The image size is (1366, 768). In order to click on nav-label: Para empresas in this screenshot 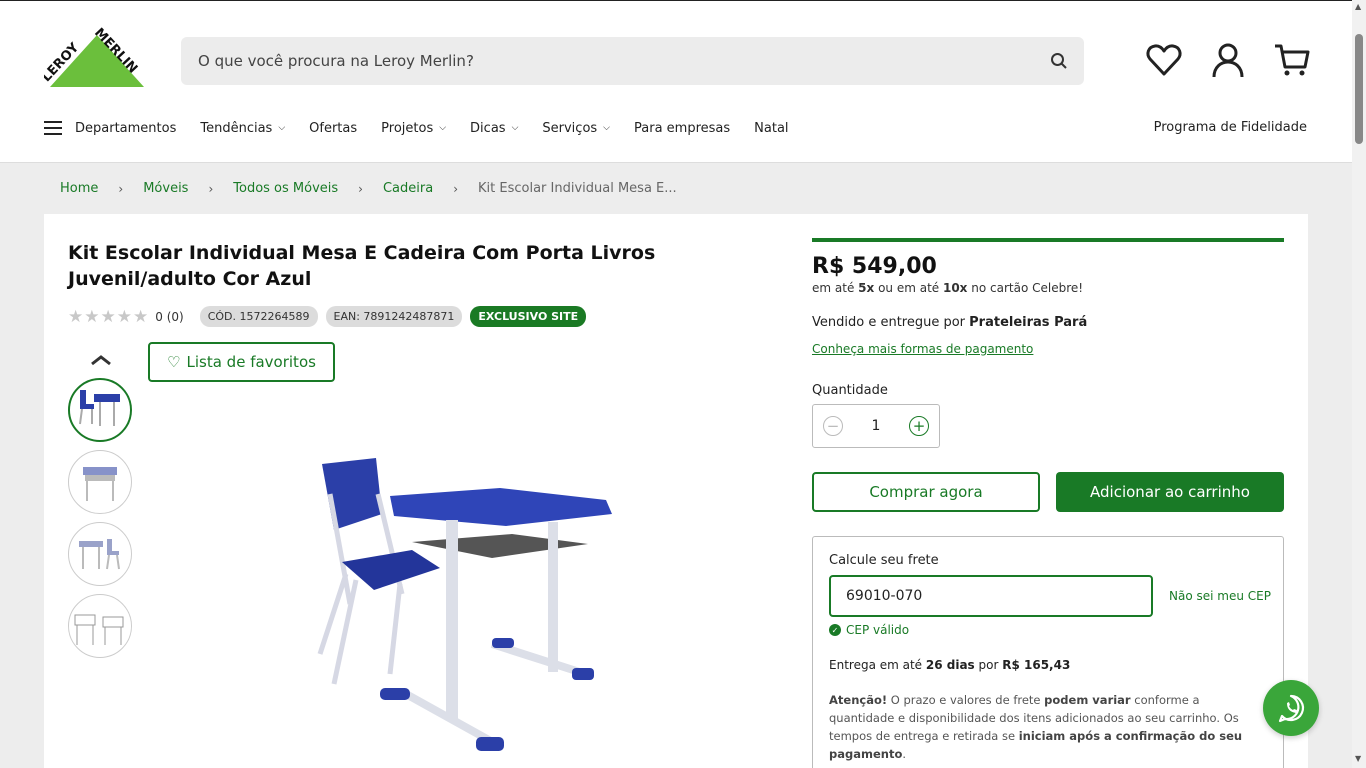, I will do `click(682, 128)`.